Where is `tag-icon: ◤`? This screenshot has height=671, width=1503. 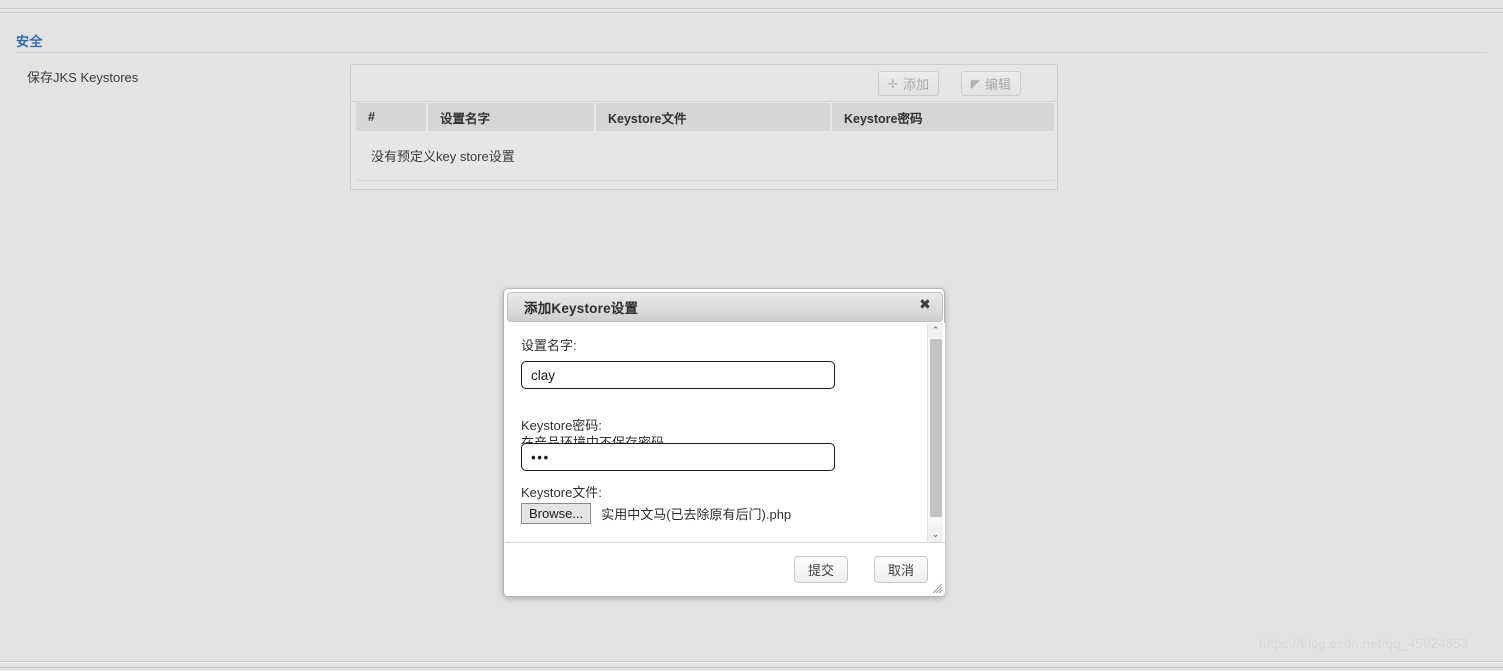 tag-icon: ◤ is located at coordinates (975, 83).